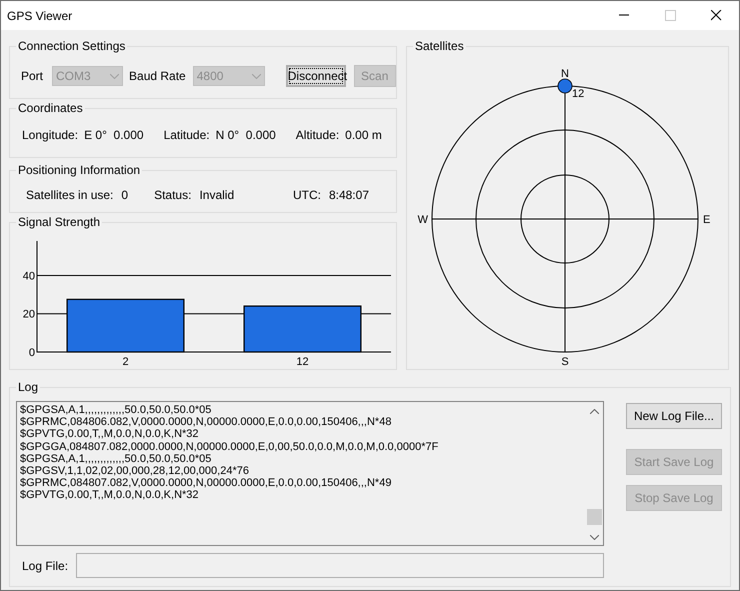 This screenshot has width=740, height=591. Describe the element at coordinates (70, 195) in the screenshot. I see `field-label: Satellites in use:` at that location.